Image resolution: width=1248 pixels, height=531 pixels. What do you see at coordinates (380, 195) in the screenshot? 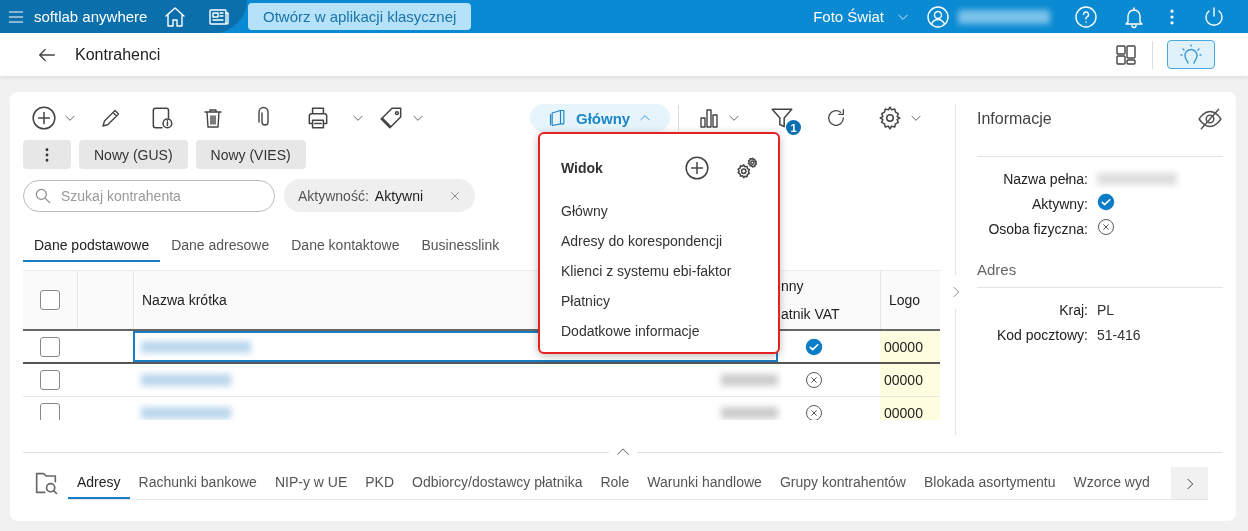
I see `filter-chip: Aktywność: Aktywni` at bounding box center [380, 195].